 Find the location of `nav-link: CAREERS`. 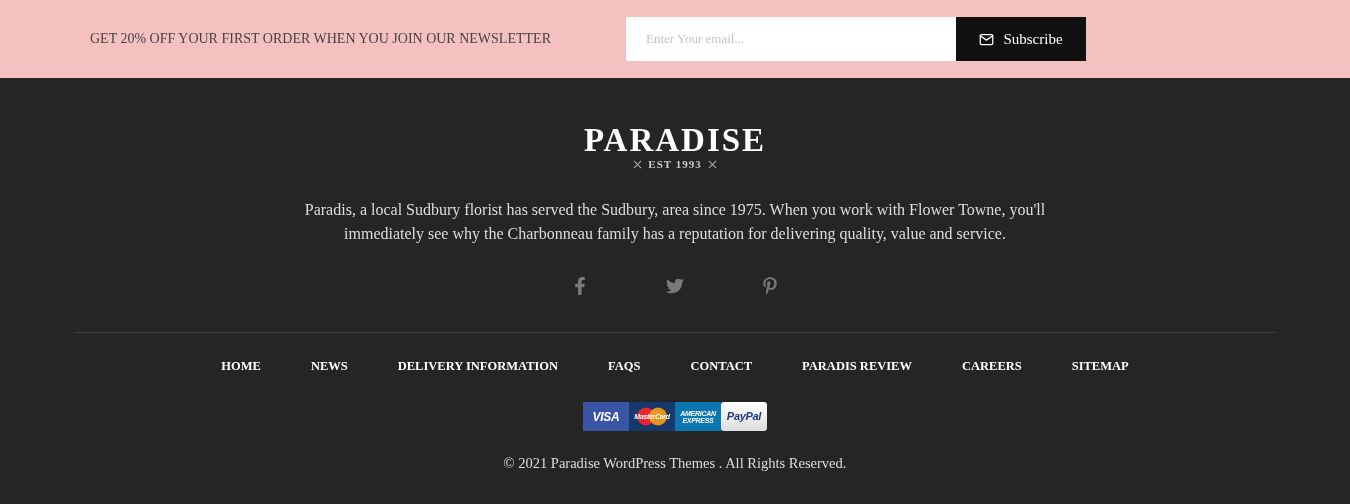

nav-link: CAREERS is located at coordinates (991, 366).